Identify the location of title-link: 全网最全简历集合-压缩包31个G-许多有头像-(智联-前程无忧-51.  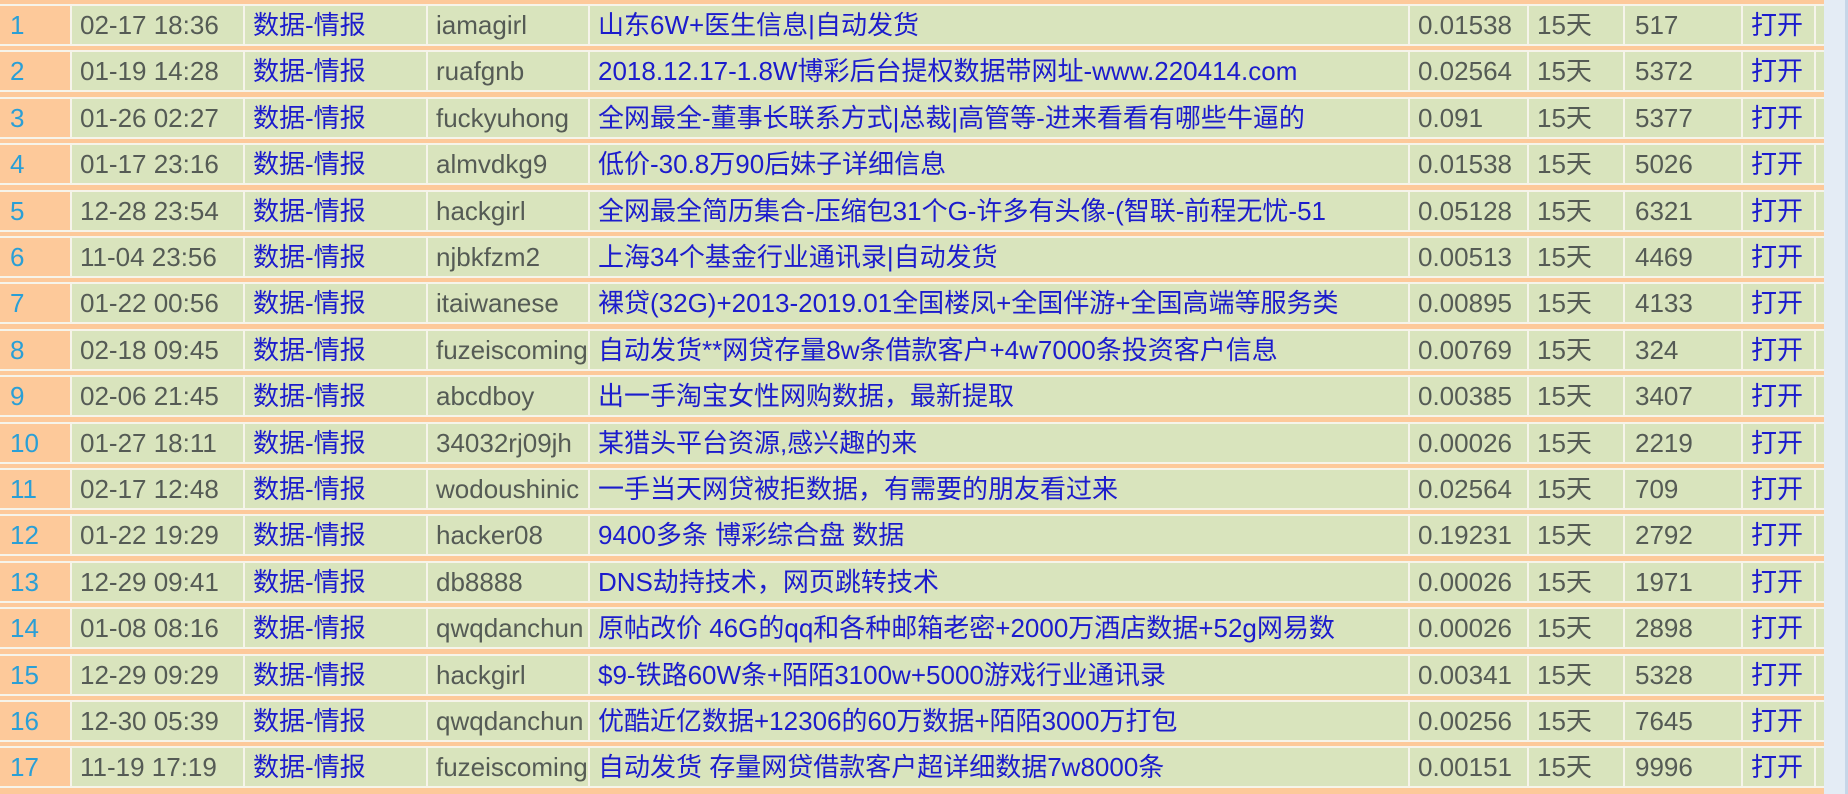
(999, 210).